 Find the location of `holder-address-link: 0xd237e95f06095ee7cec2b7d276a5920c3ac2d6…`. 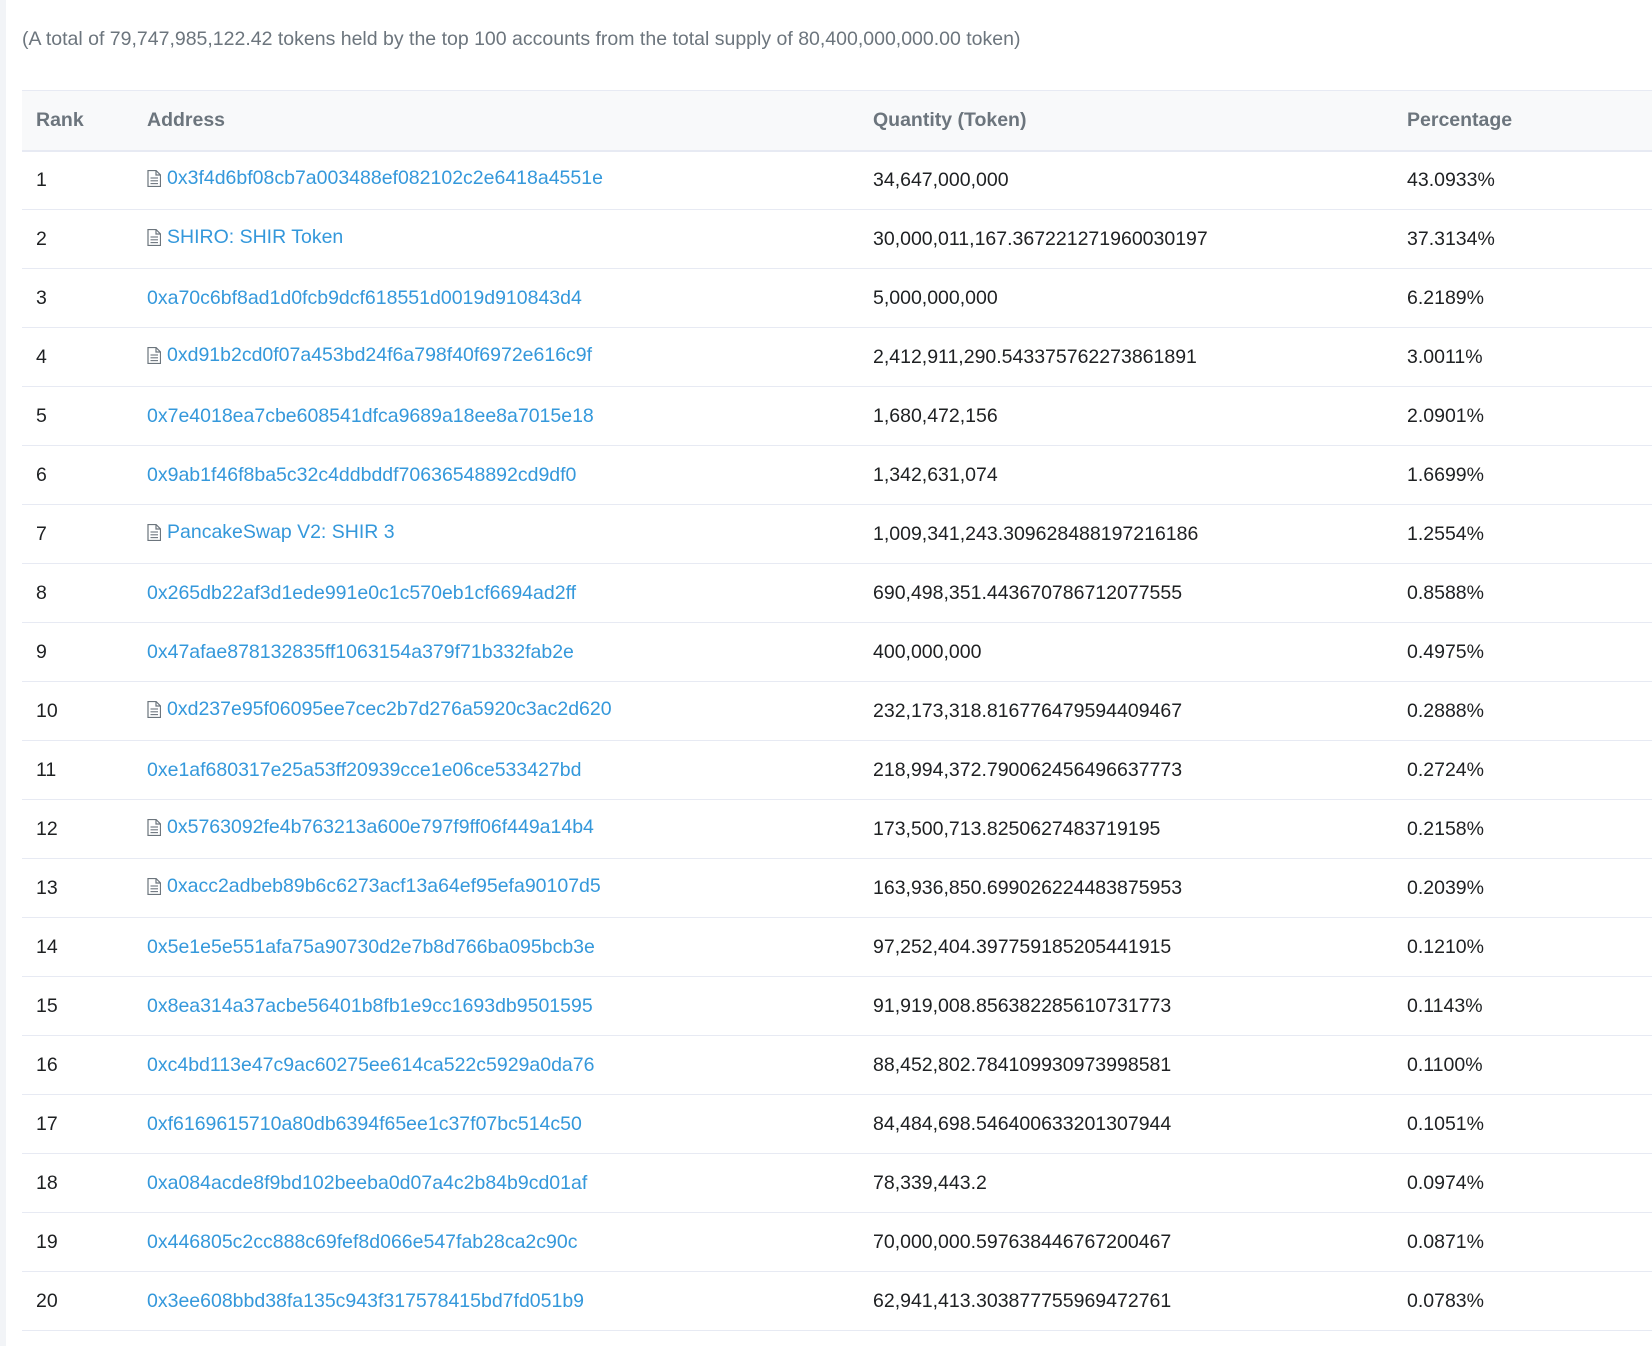

holder-address-link: 0xd237e95f06095ee7cec2b7d276a5920c3ac2d6… is located at coordinates (379, 709).